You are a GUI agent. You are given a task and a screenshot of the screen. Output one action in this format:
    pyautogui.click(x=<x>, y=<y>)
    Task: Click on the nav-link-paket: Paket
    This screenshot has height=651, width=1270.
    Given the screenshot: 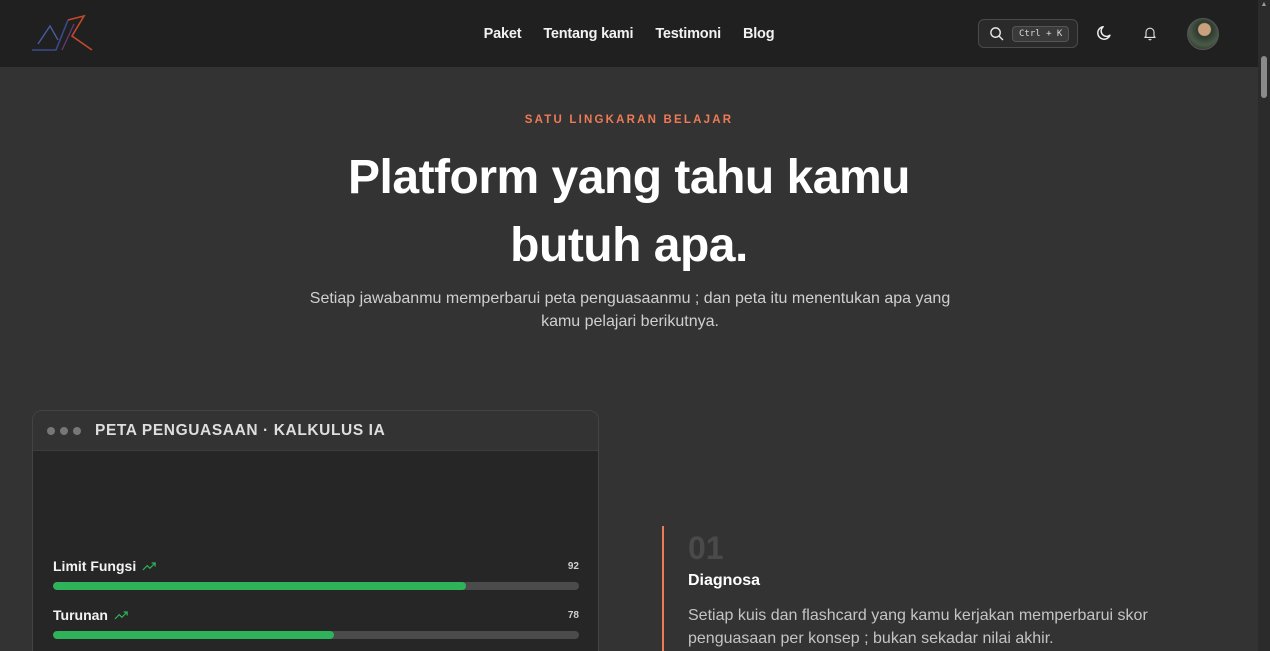 What is the action you would take?
    pyautogui.click(x=503, y=34)
    